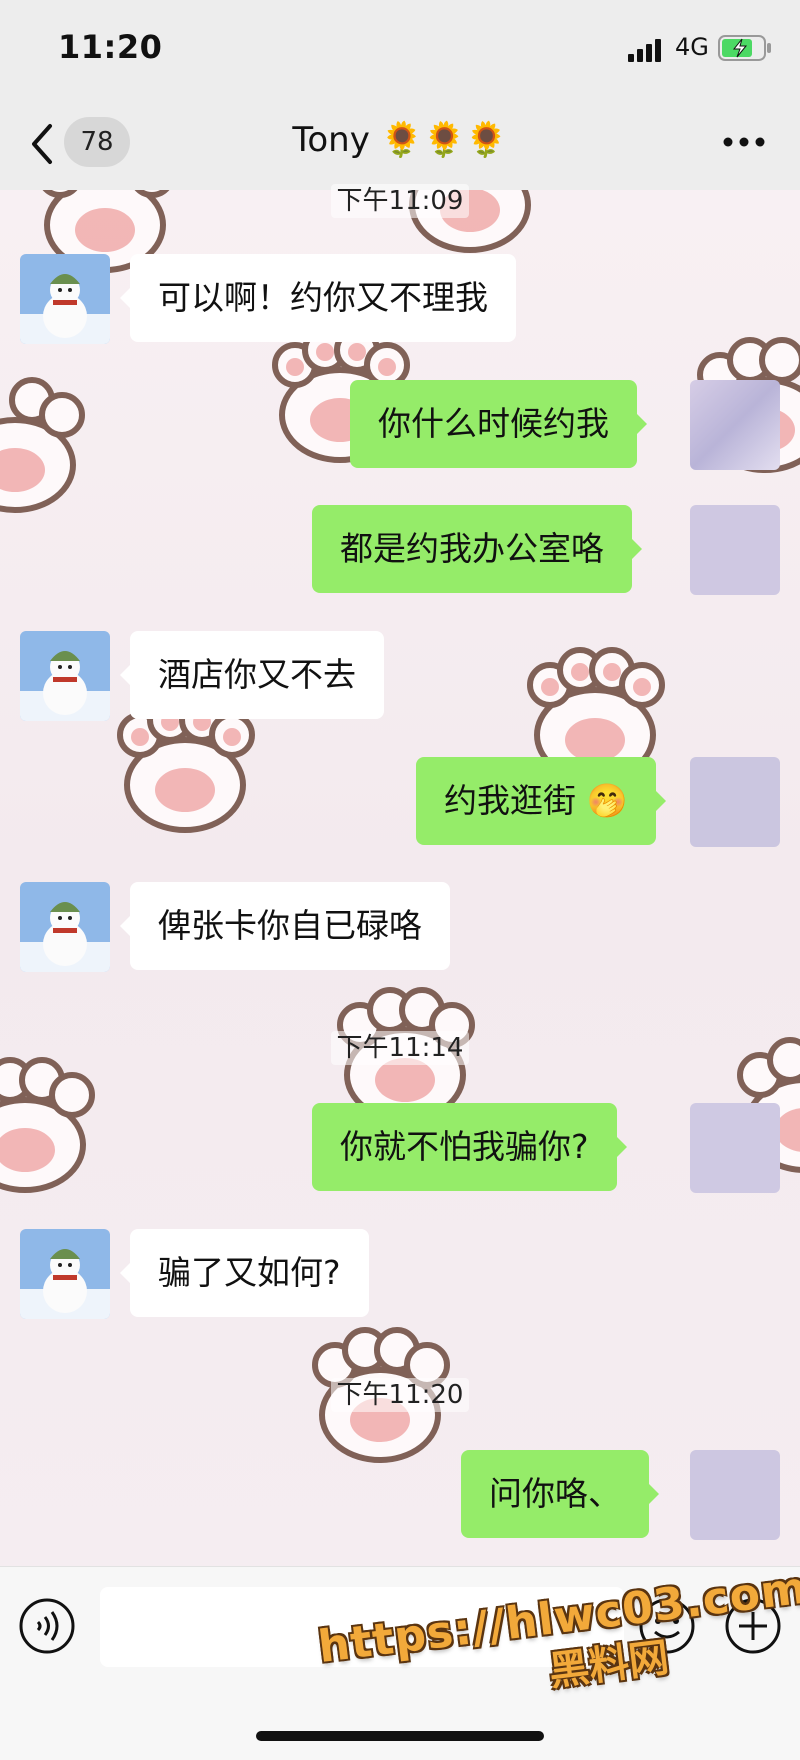  I want to click on voice-icon, so click(47, 1626).